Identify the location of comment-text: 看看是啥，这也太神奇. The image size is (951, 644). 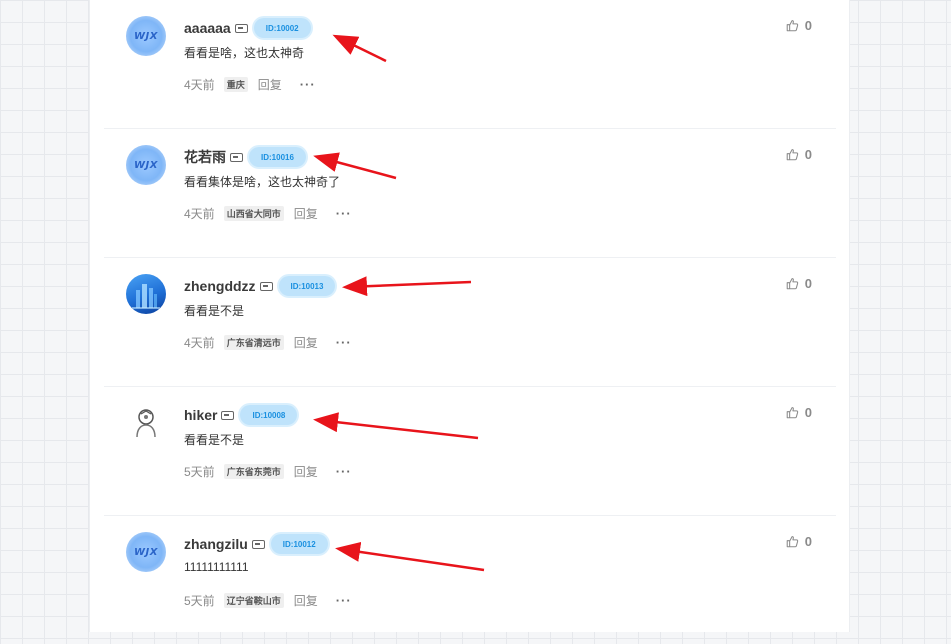
(244, 53).